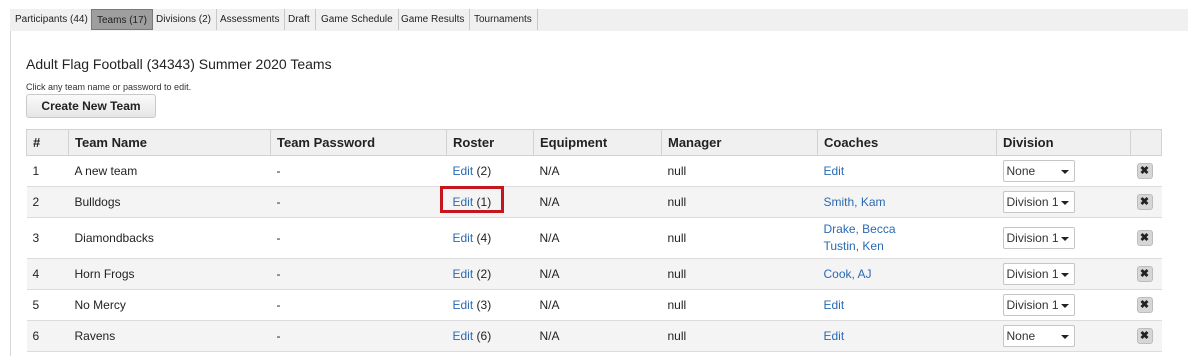 The image size is (1188, 356). I want to click on roster-edit-highlight, so click(472, 199).